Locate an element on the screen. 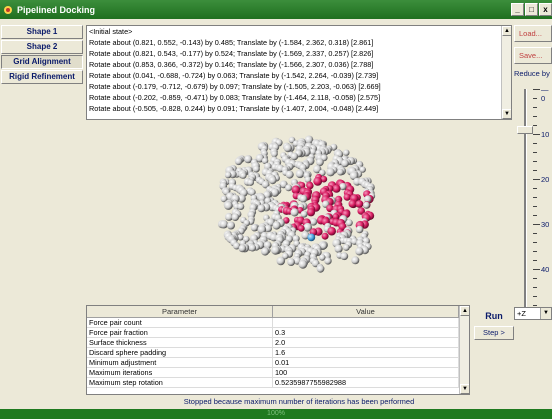  progress-bar: 100% is located at coordinates (276, 414).